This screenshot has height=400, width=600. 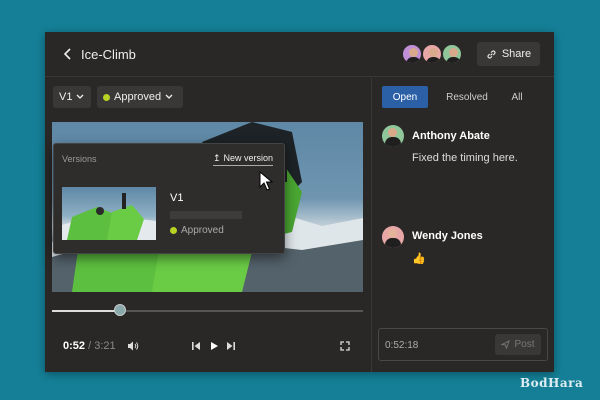 What do you see at coordinates (524, 344) in the screenshot?
I see `post-label: Post` at bounding box center [524, 344].